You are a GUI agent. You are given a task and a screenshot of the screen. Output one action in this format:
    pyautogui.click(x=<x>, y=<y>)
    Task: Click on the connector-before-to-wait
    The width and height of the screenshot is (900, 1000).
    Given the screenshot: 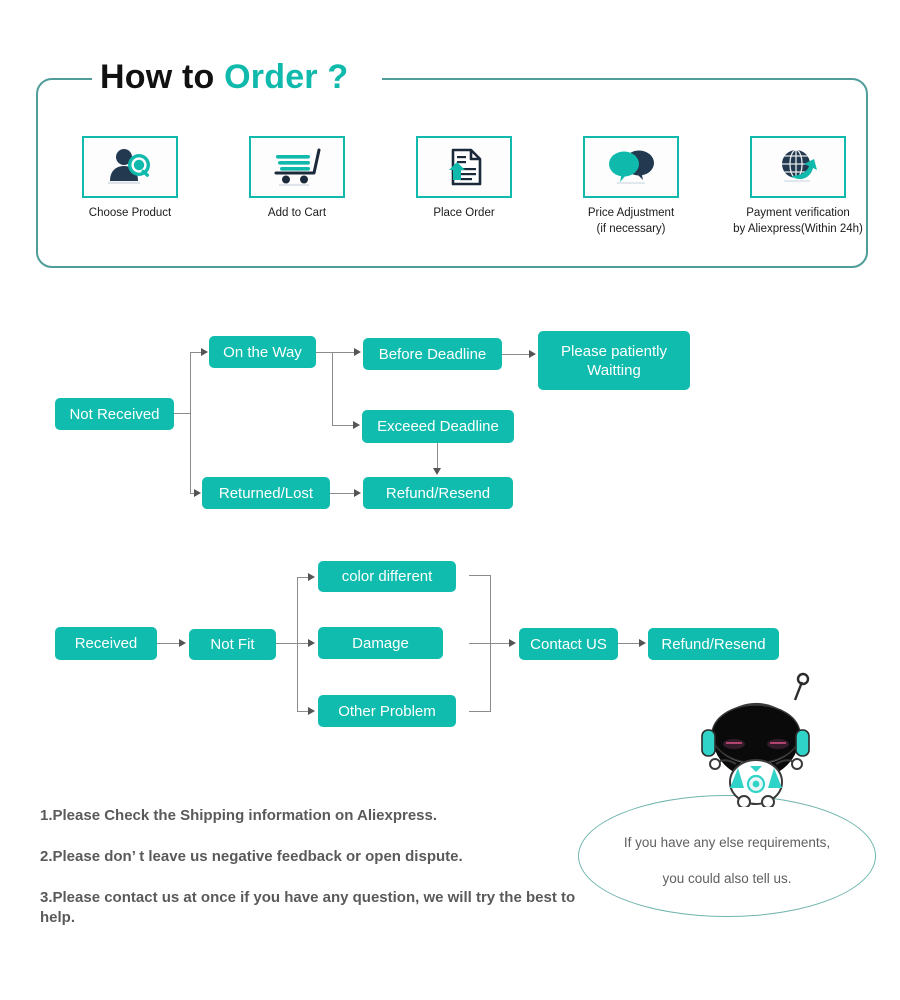 What is the action you would take?
    pyautogui.click(x=516, y=355)
    